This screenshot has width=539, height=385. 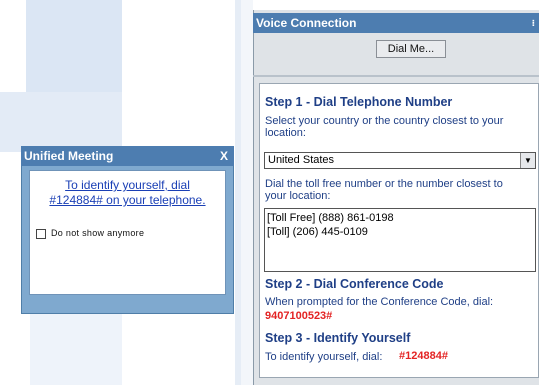 What do you see at coordinates (330, 218) in the screenshot?
I see `phone-number: [Toll Free] (888) 861-0198` at bounding box center [330, 218].